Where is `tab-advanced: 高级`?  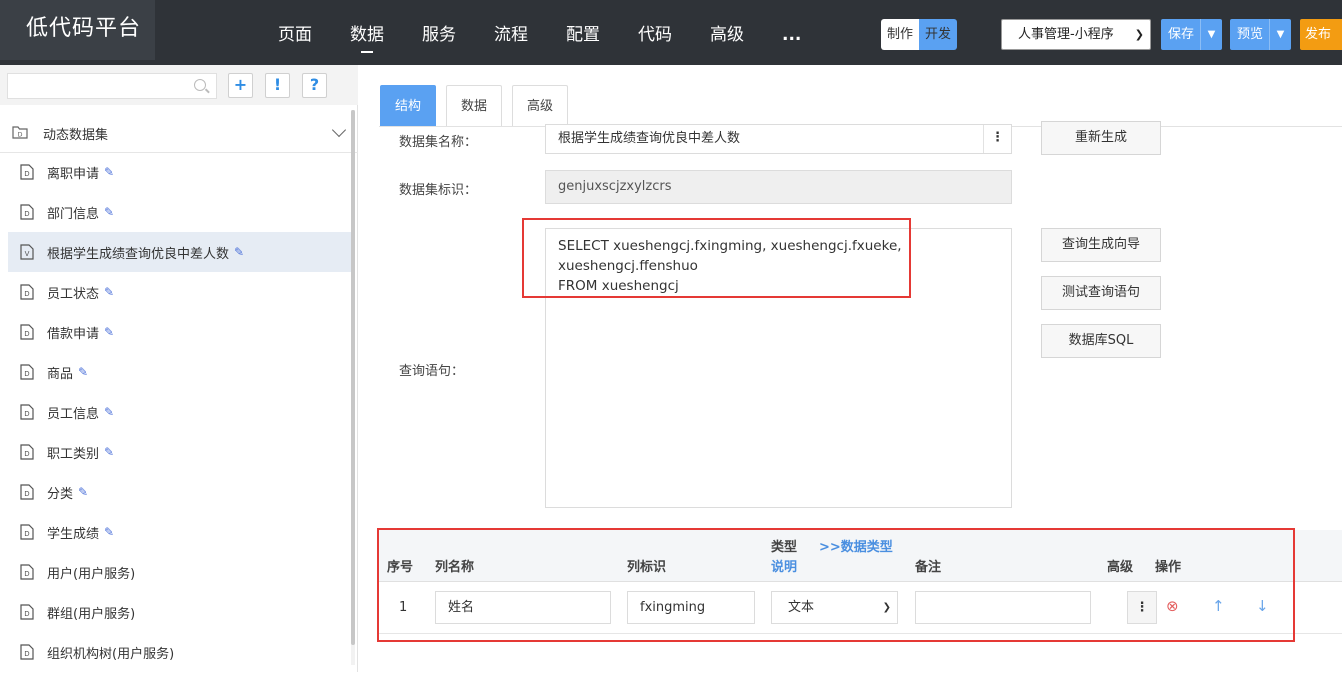
tab-advanced: 高级 is located at coordinates (540, 106).